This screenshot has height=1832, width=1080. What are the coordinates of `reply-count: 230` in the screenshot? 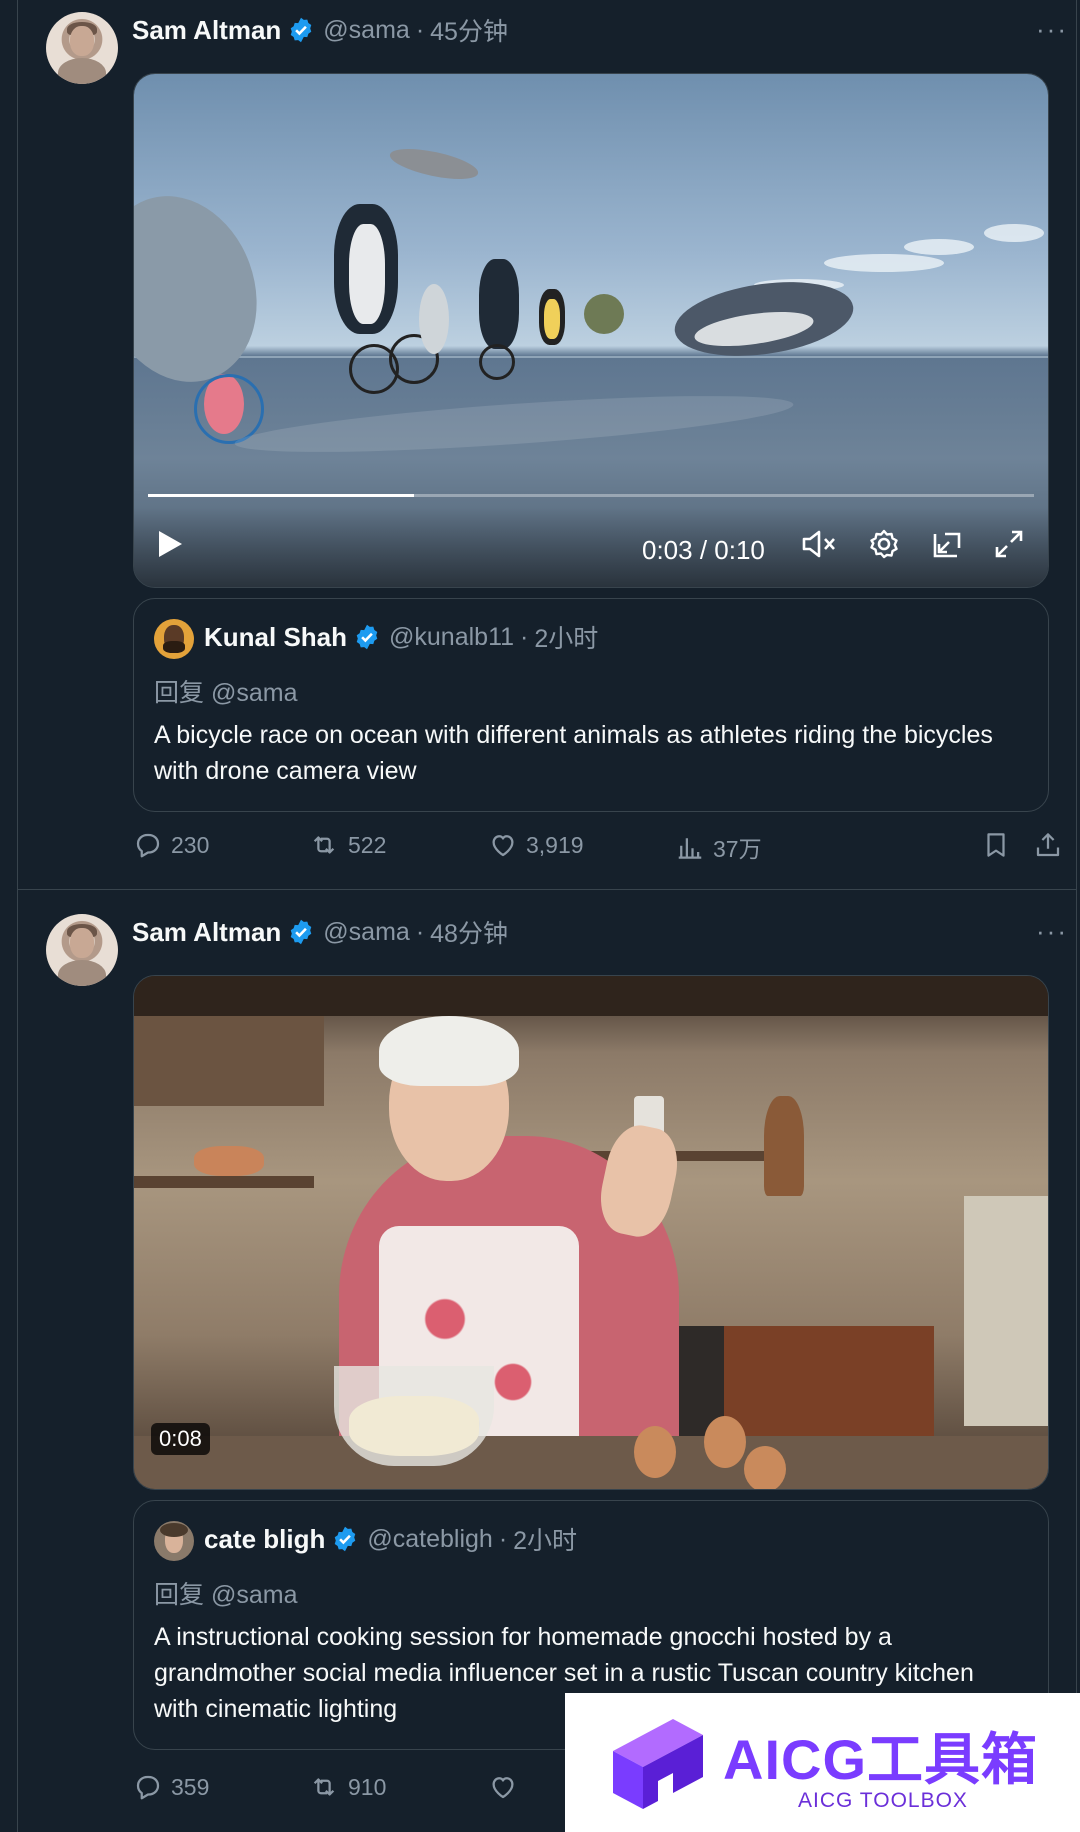 It's located at (190, 844).